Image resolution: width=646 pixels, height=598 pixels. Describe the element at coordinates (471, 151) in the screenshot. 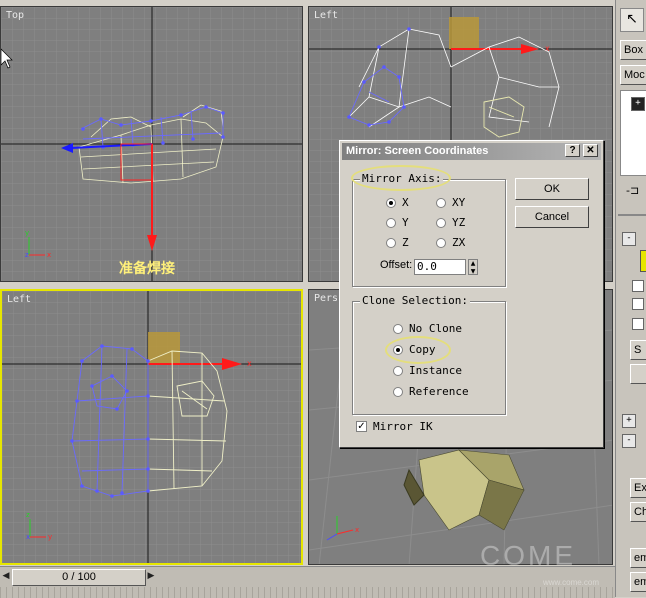

I see `dialog-title: Mirror: Screen Coordinates` at that location.